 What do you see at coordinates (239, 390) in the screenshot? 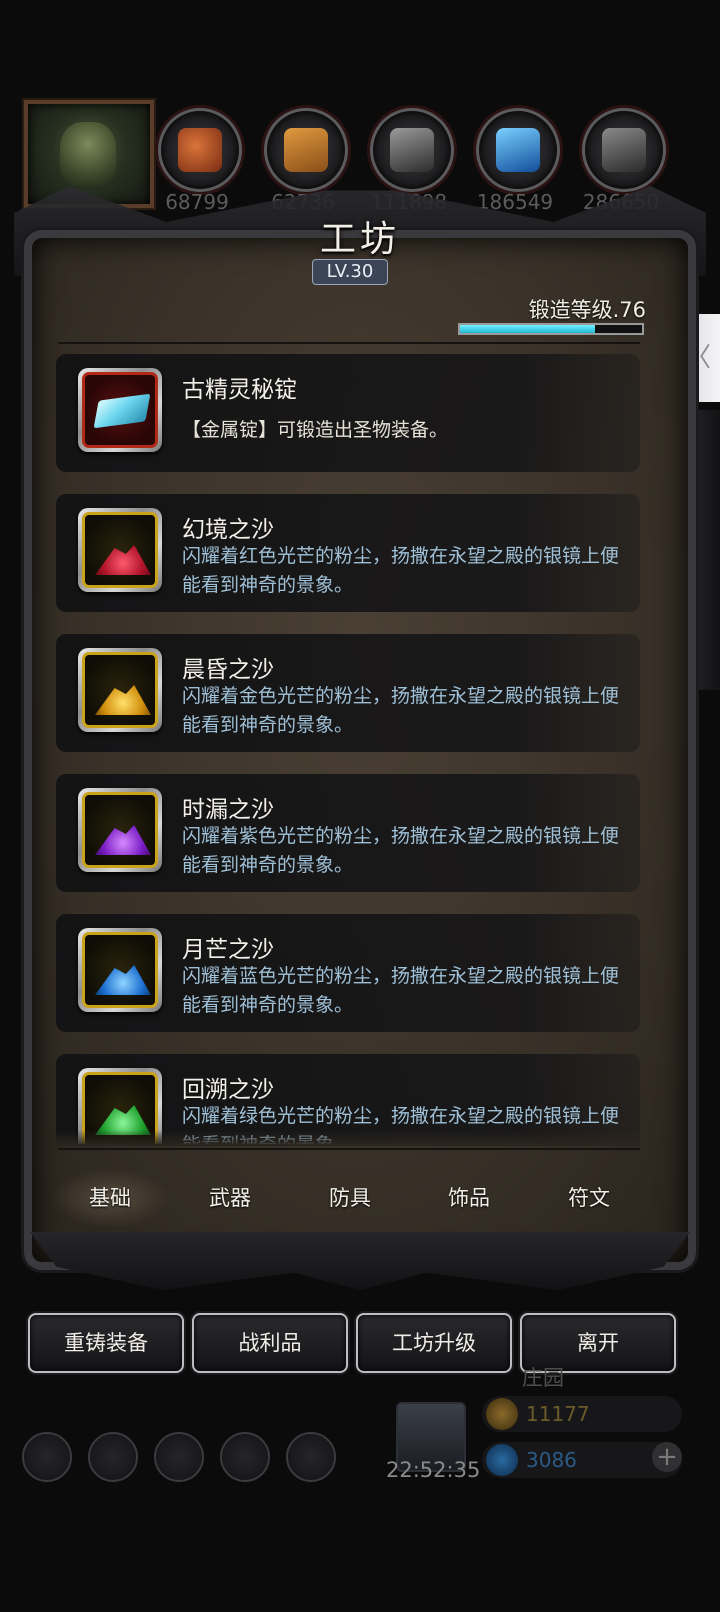
I see `item-name: 古精灵秘锭` at bounding box center [239, 390].